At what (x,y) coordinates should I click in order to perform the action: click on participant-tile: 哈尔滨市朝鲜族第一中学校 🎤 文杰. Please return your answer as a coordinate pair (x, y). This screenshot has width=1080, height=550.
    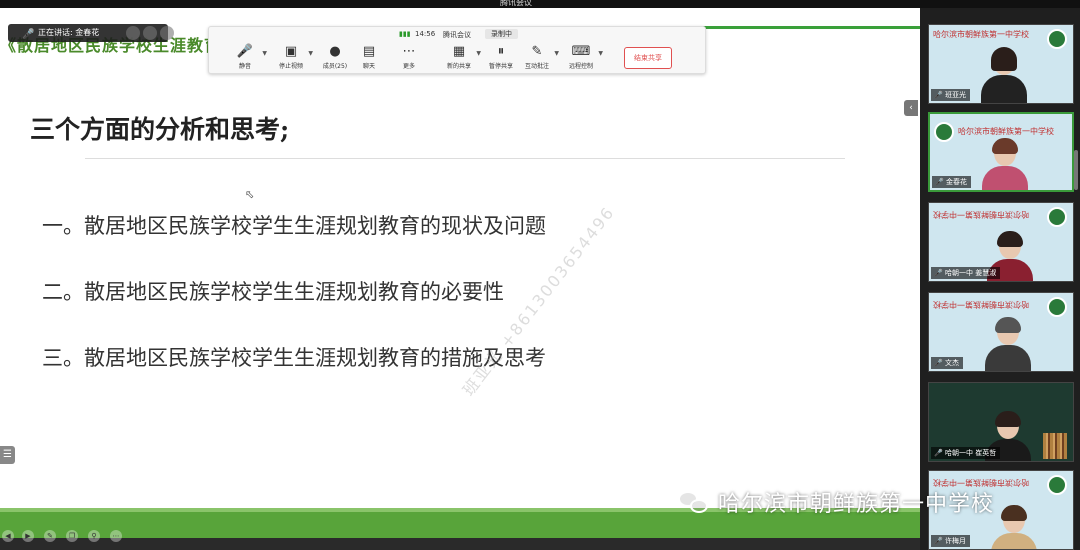
    Looking at the image, I should click on (1001, 332).